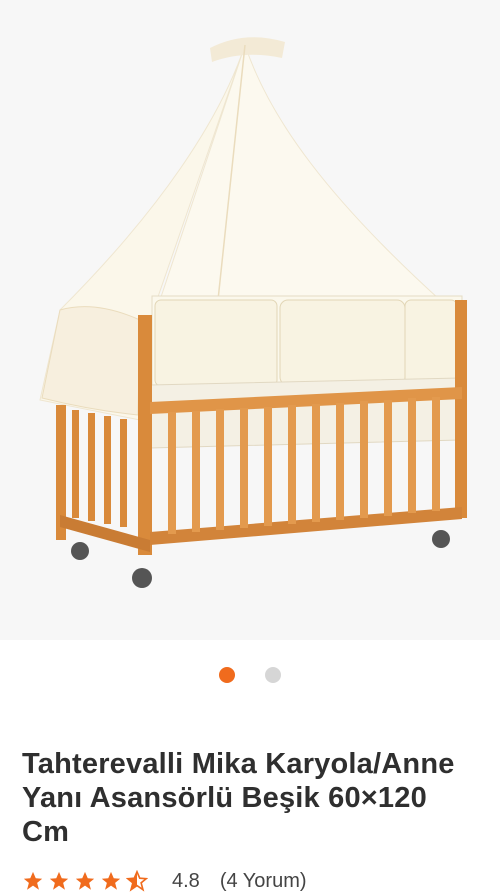 The width and height of the screenshot is (500, 896). What do you see at coordinates (263, 881) in the screenshot?
I see `review-count-link: (4 Yorum)` at bounding box center [263, 881].